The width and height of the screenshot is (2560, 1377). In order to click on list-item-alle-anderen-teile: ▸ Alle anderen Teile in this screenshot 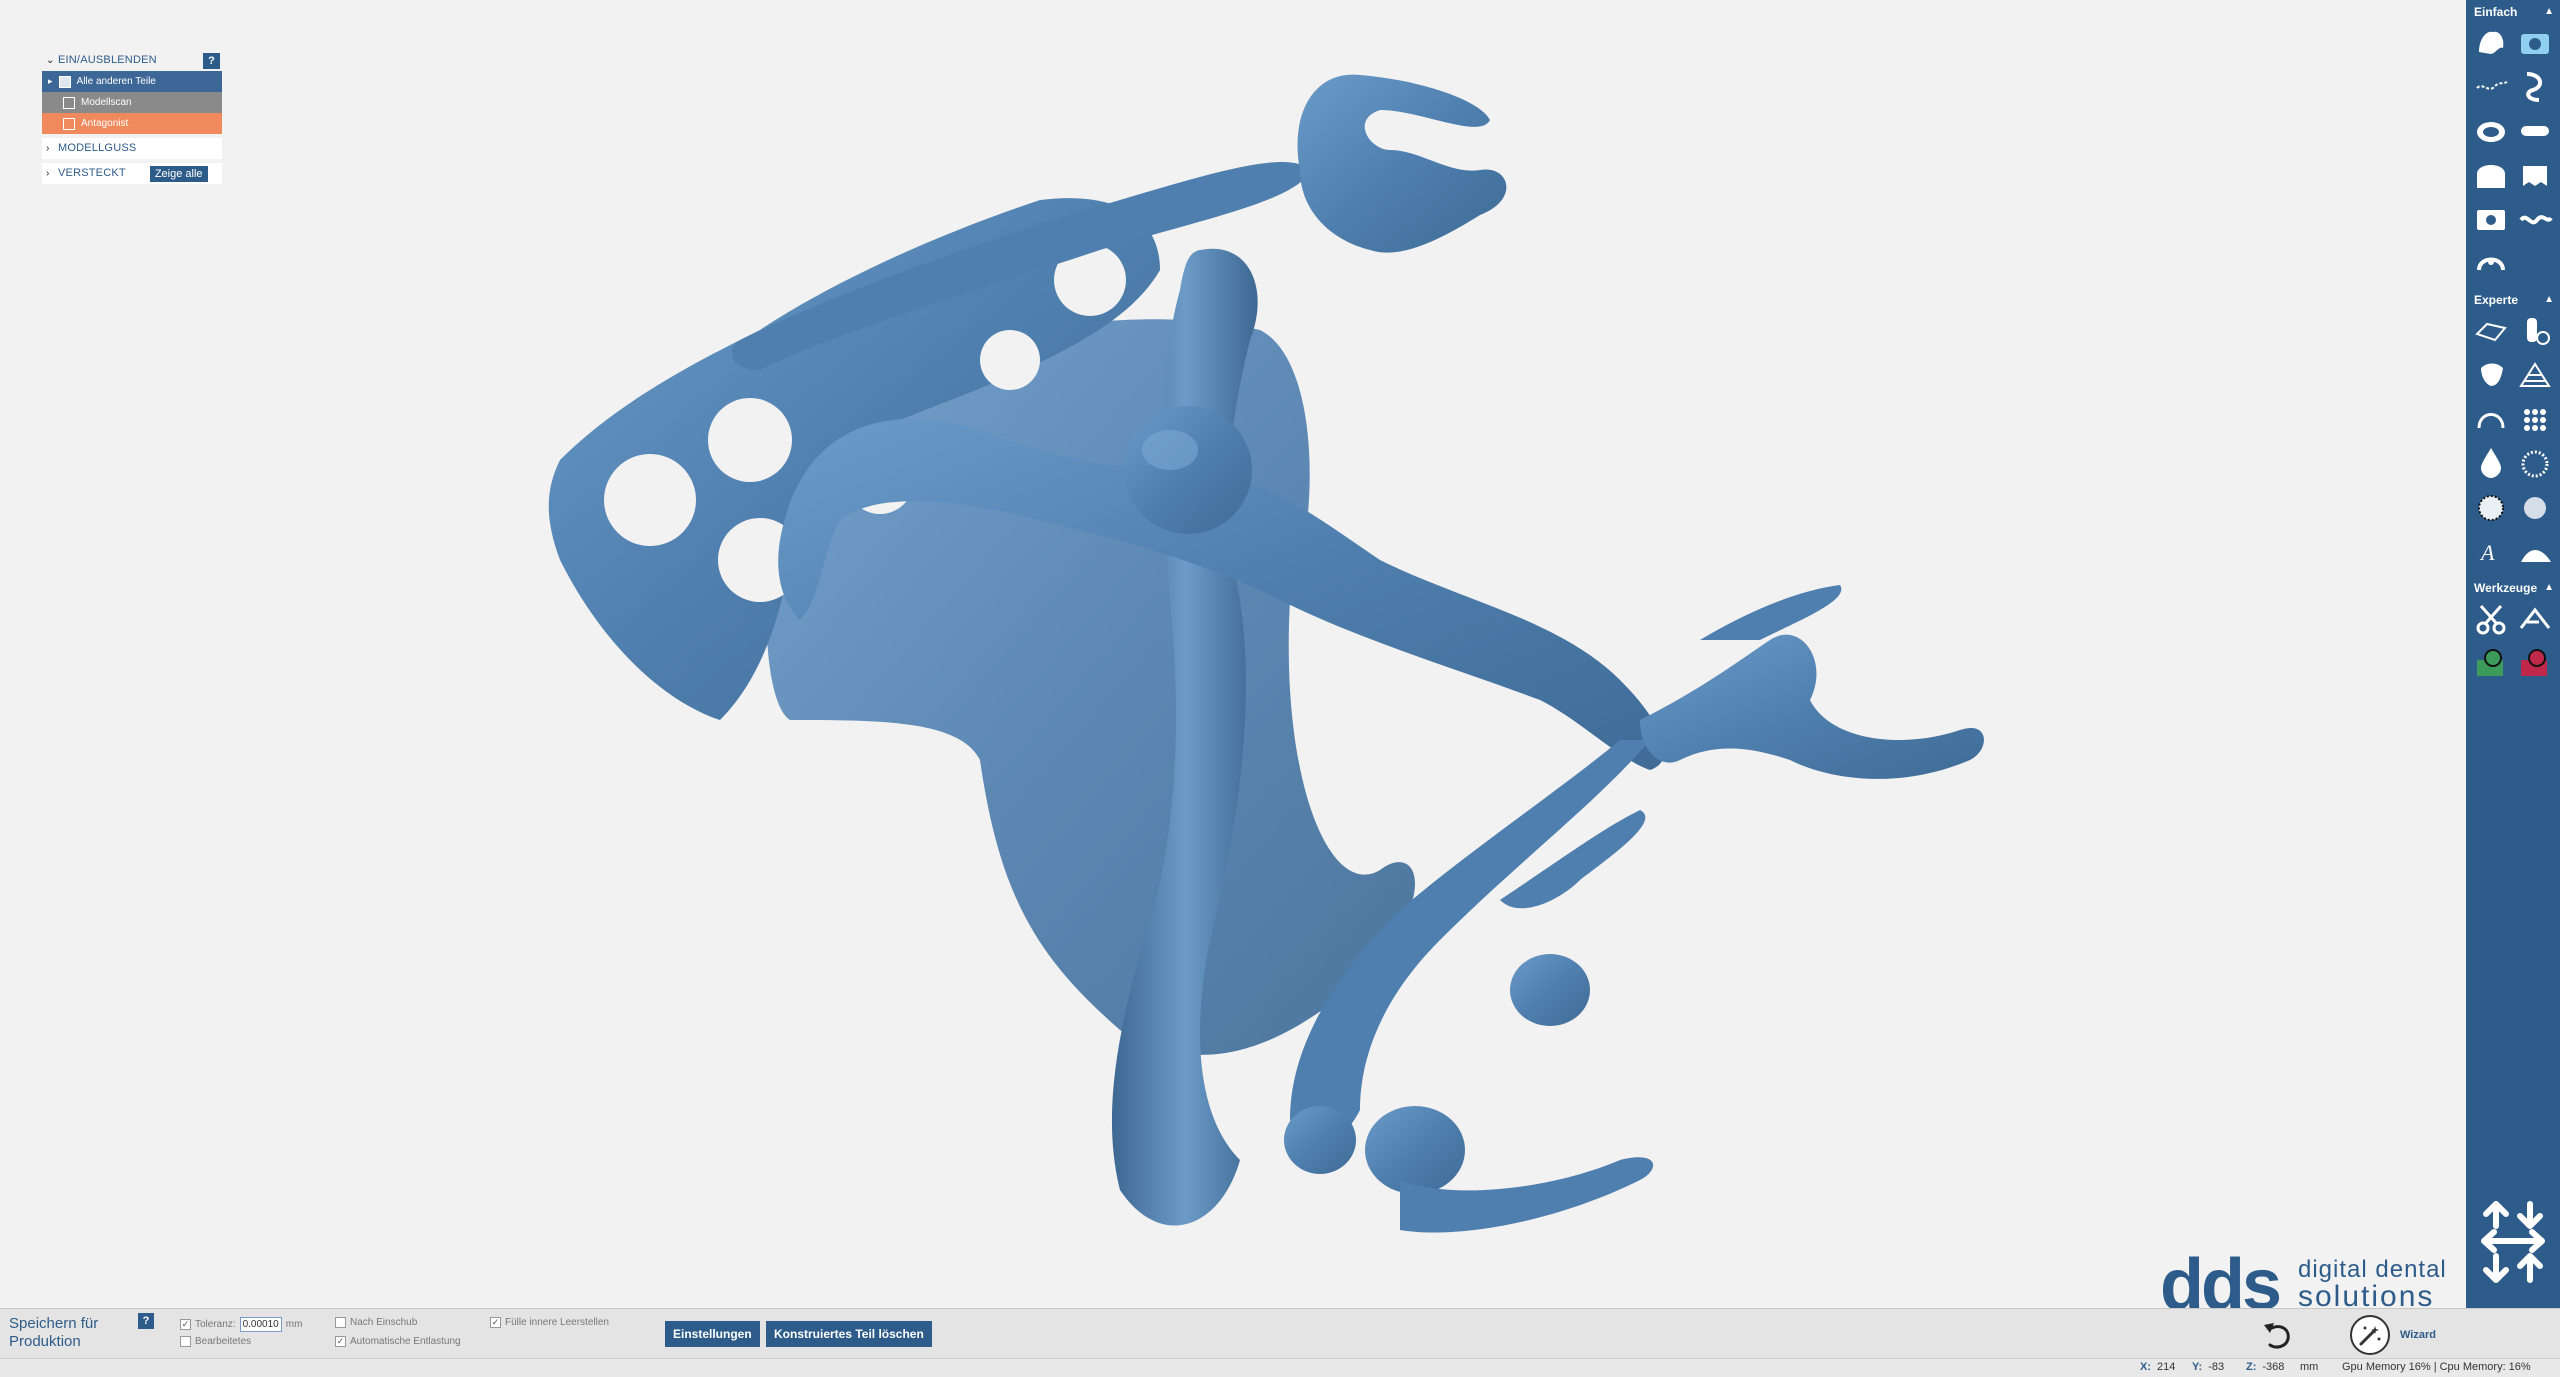, I will do `click(132, 81)`.